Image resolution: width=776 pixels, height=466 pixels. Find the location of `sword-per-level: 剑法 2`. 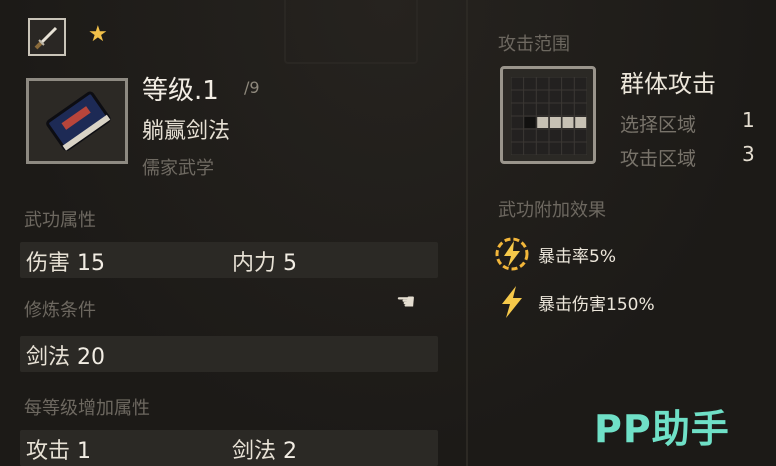

sword-per-level: 剑法 2 is located at coordinates (264, 449).